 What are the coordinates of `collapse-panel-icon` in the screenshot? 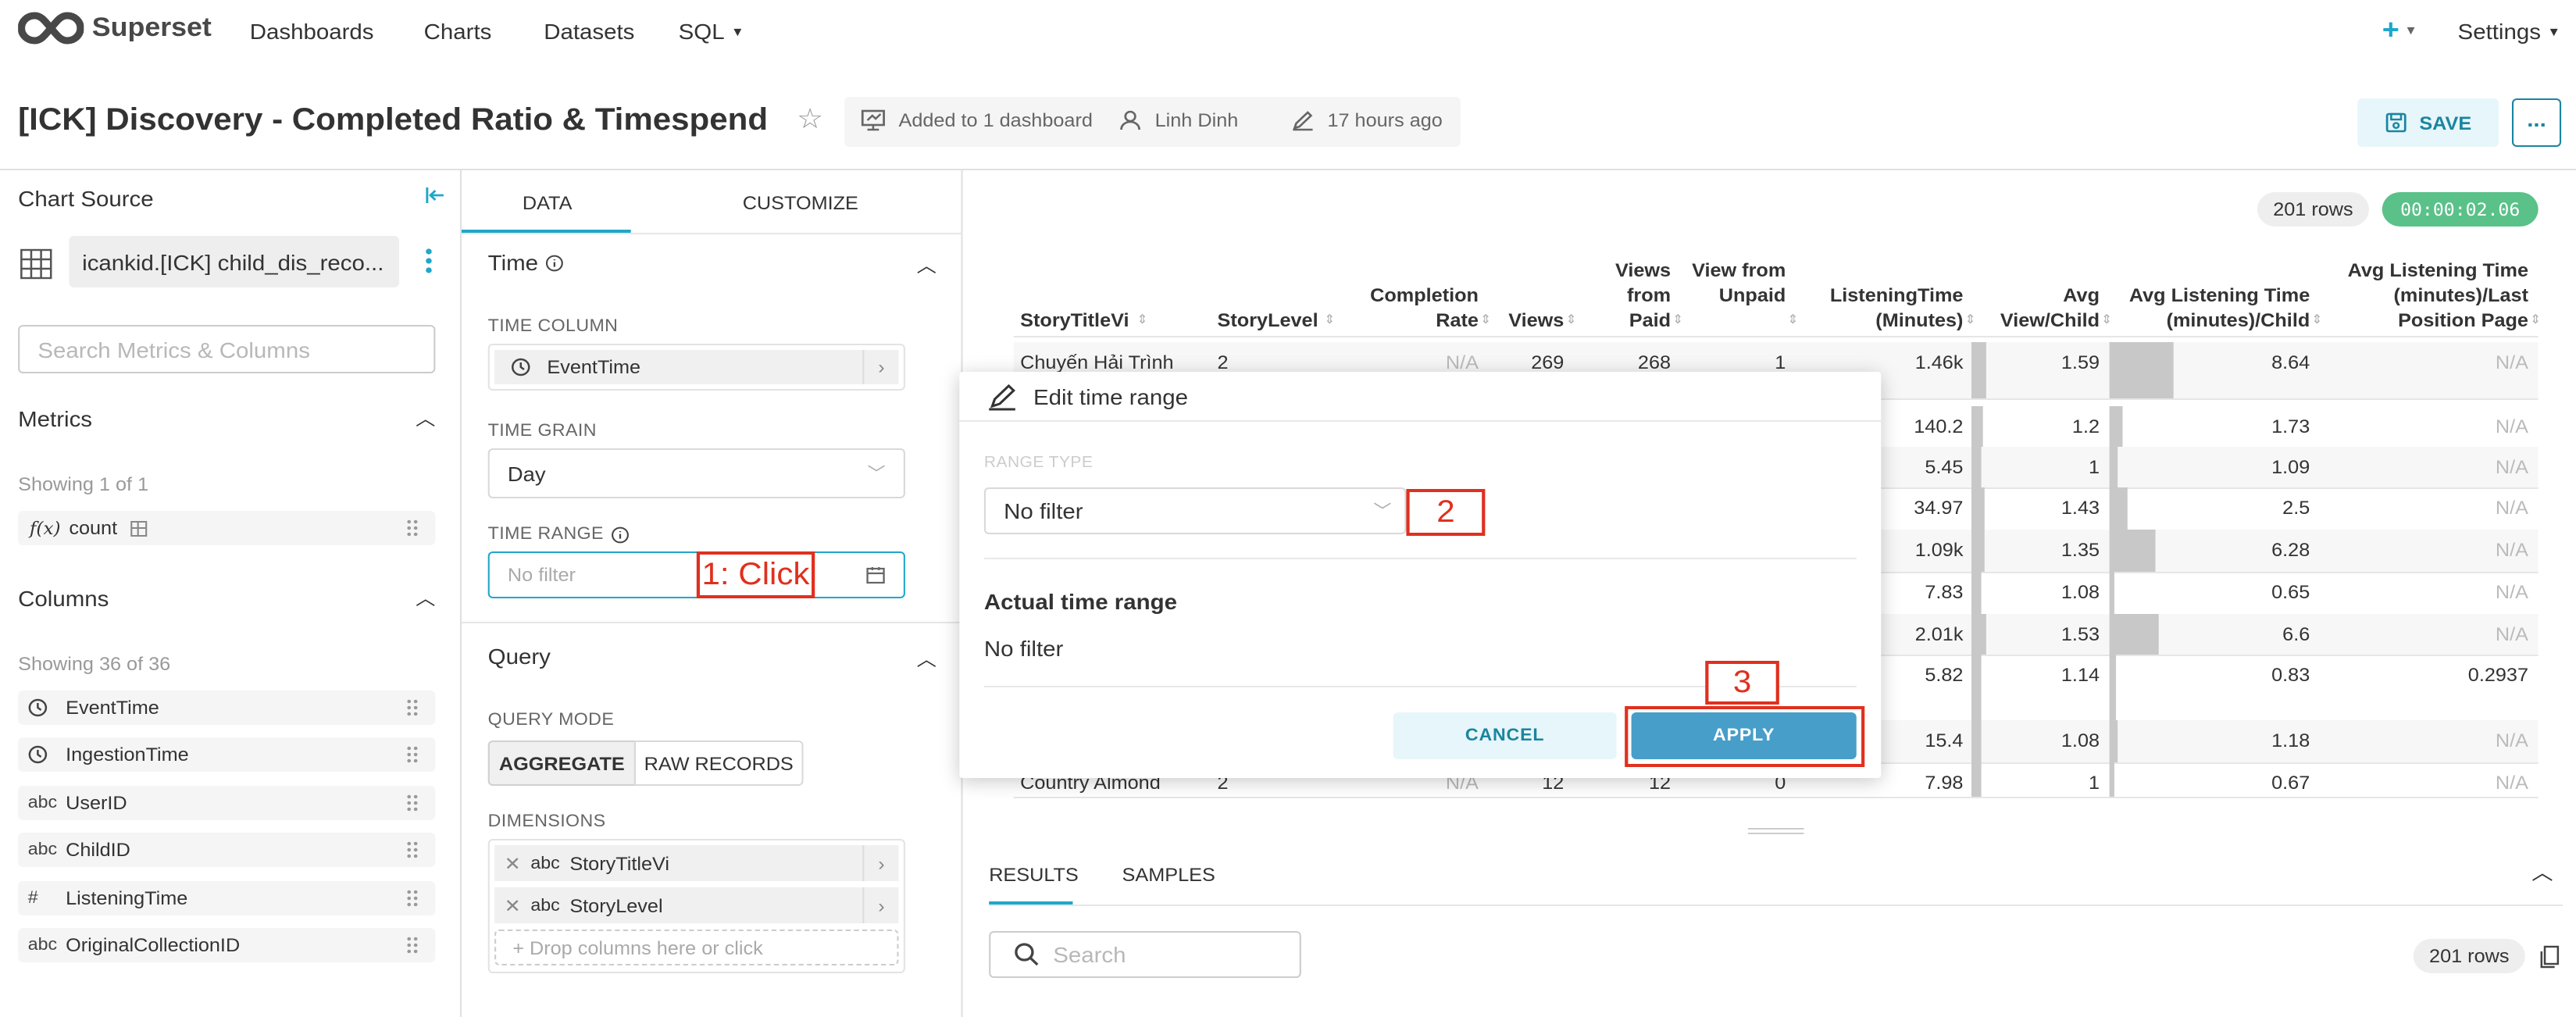 It's located at (435, 196).